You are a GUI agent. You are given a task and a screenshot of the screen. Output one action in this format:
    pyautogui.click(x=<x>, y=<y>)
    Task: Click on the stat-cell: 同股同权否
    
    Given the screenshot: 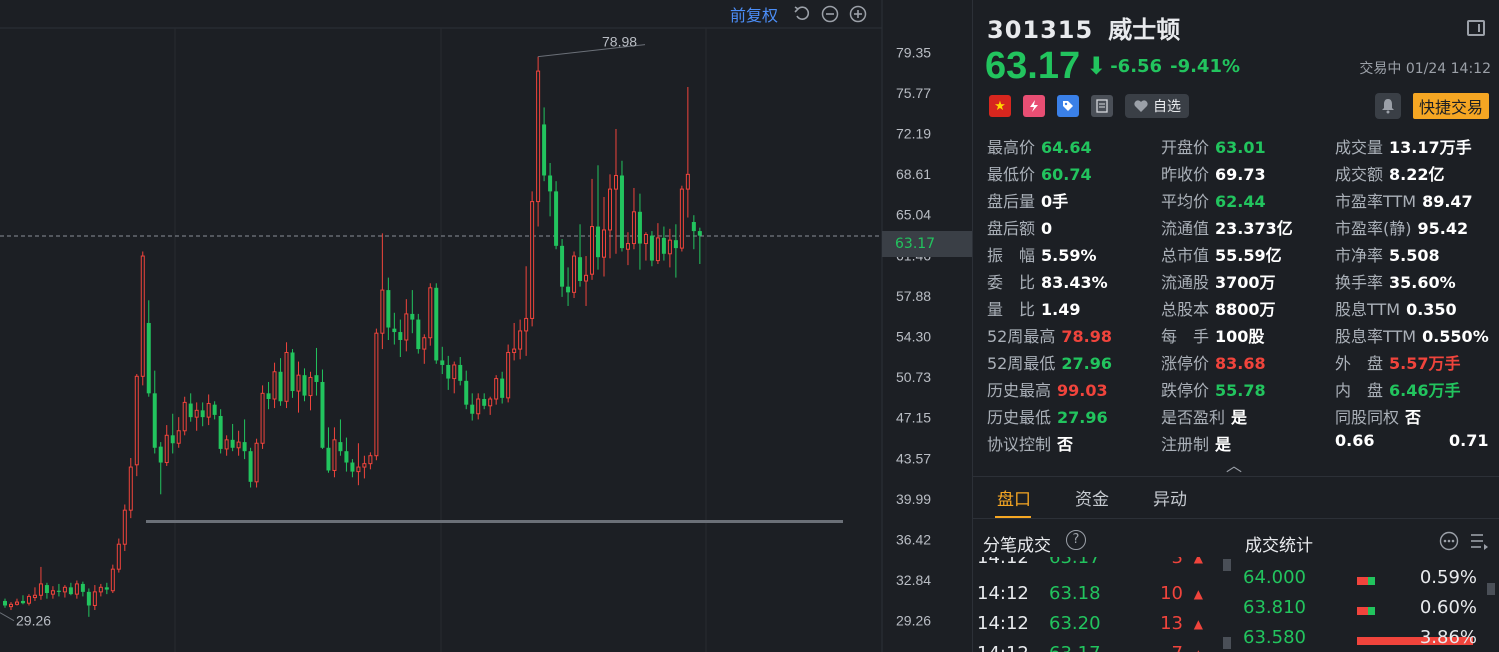 What is the action you would take?
    pyautogui.click(x=1378, y=416)
    